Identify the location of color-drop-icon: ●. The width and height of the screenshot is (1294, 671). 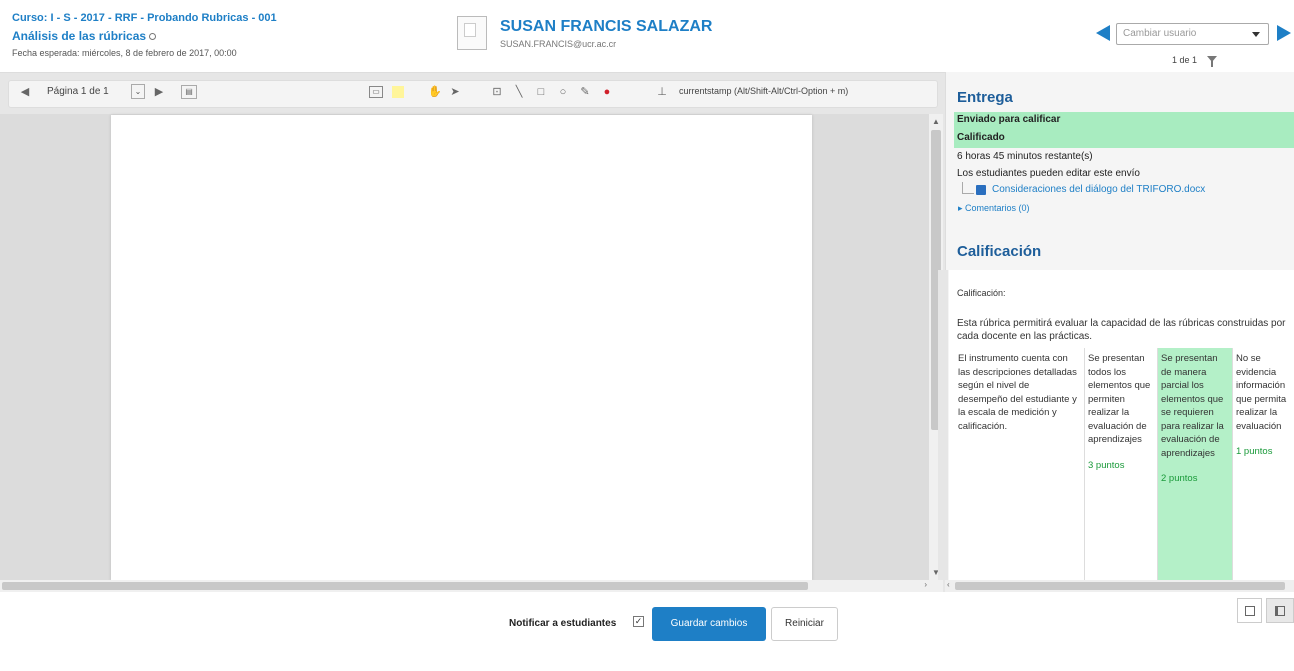
(607, 92).